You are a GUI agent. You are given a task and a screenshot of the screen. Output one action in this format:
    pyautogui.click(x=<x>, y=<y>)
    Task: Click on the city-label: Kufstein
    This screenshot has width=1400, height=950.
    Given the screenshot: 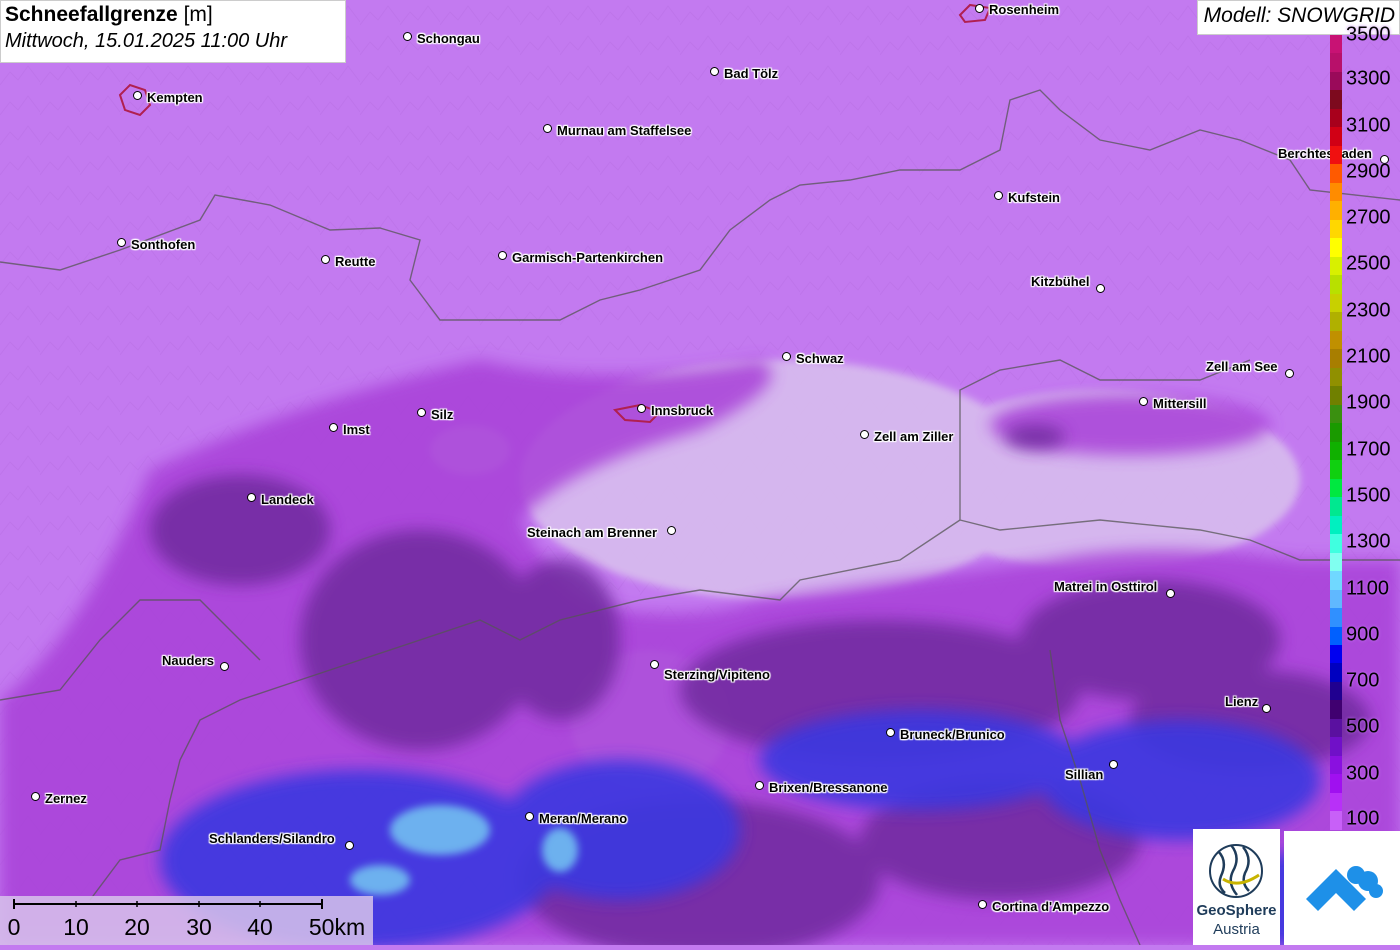 What is the action you would take?
    pyautogui.click(x=1034, y=197)
    